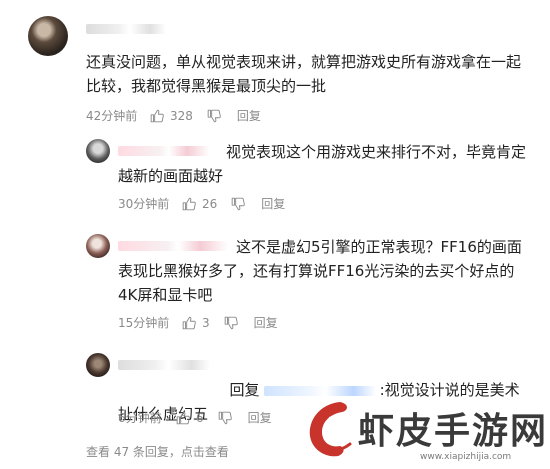  Describe the element at coordinates (244, 390) in the screenshot. I see `reply-label: 回复` at that location.